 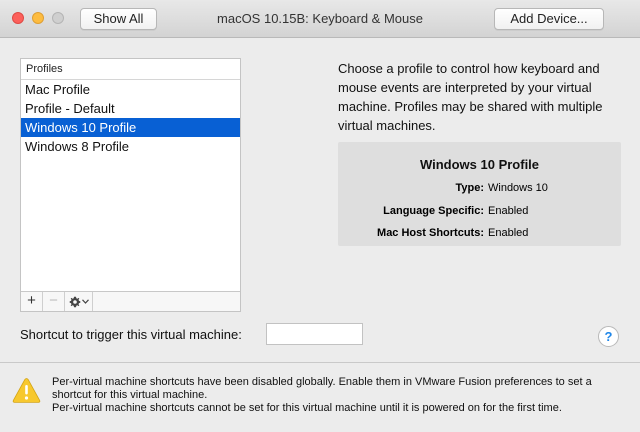 I want to click on show-all-button: Show All, so click(x=118, y=19).